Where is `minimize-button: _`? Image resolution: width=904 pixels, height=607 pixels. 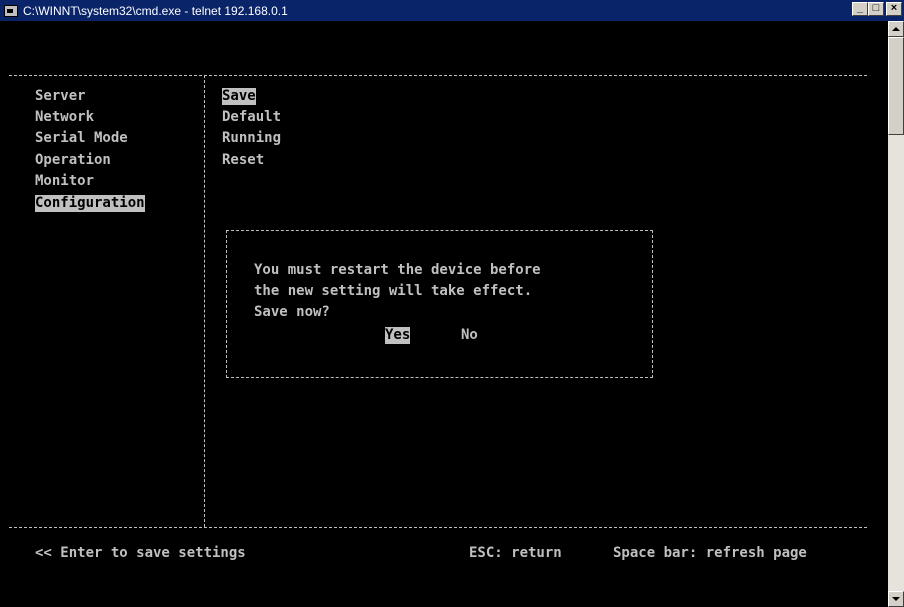 minimize-button: _ is located at coordinates (860, 9).